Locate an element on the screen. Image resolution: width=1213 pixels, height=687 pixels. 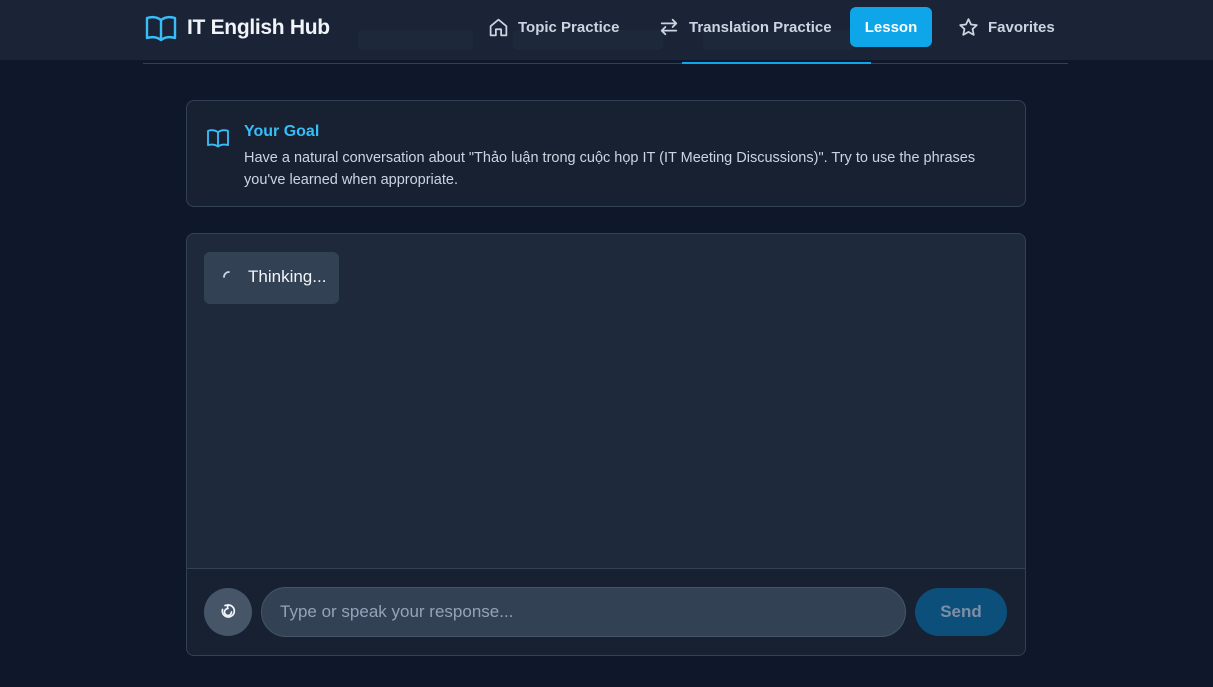
background-active-tab-underline is located at coordinates (776, 63).